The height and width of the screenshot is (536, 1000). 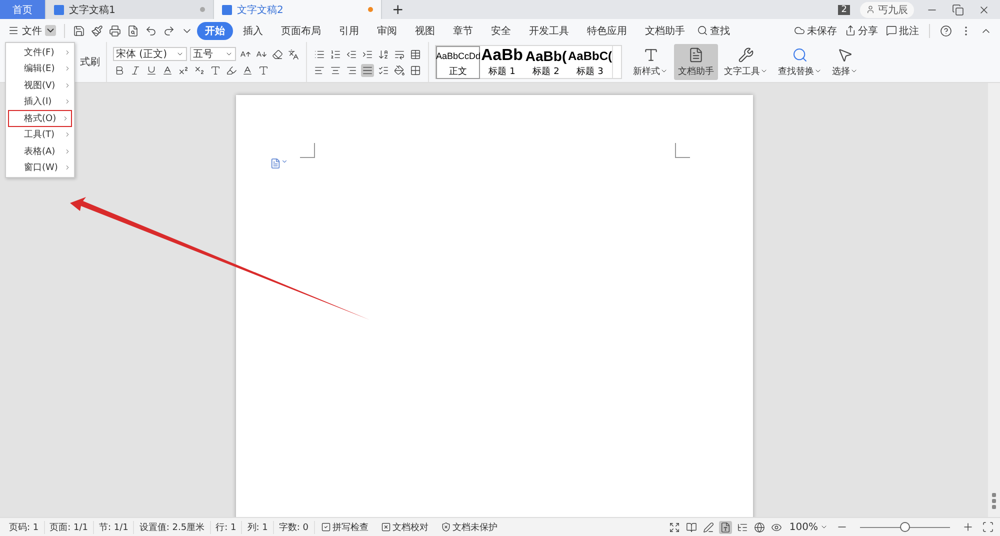 What do you see at coordinates (887, 10) in the screenshot?
I see `user-account: 丐九辰` at bounding box center [887, 10].